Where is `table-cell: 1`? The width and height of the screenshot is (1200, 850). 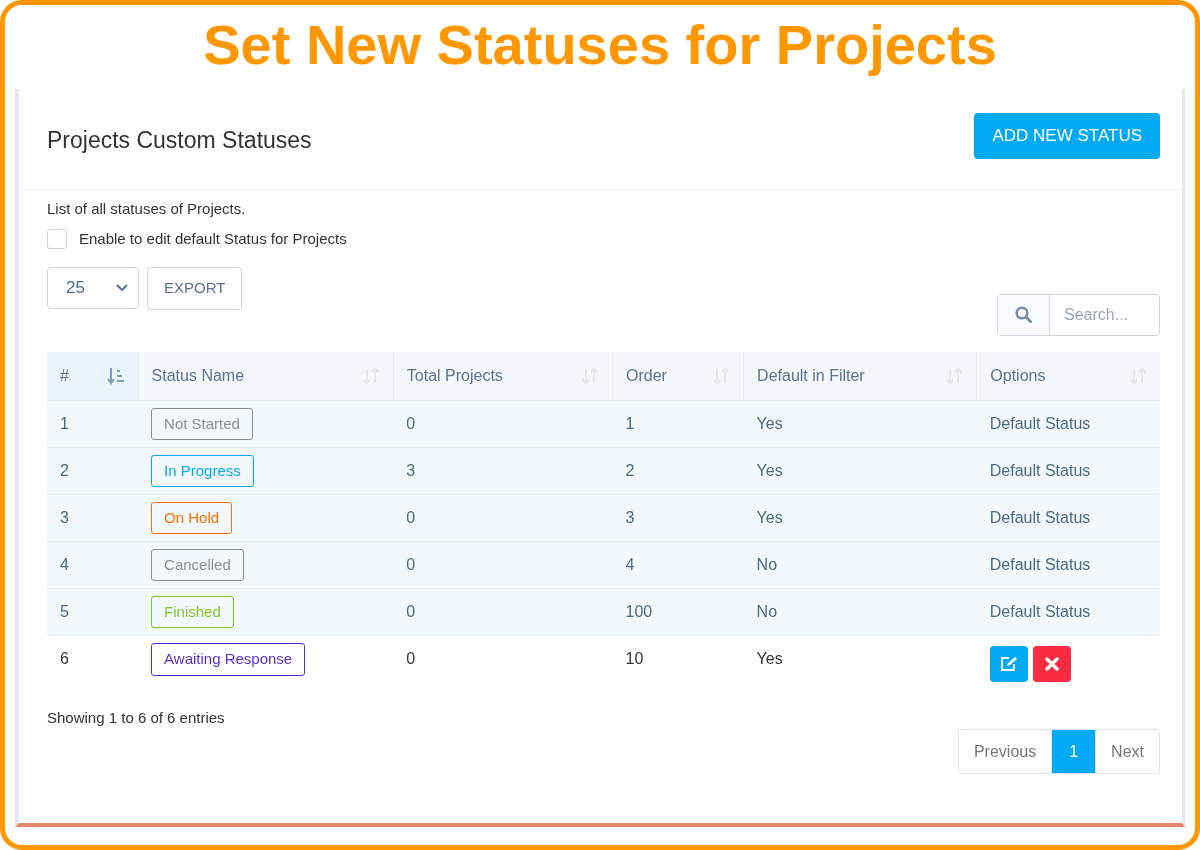
table-cell: 1 is located at coordinates (630, 423).